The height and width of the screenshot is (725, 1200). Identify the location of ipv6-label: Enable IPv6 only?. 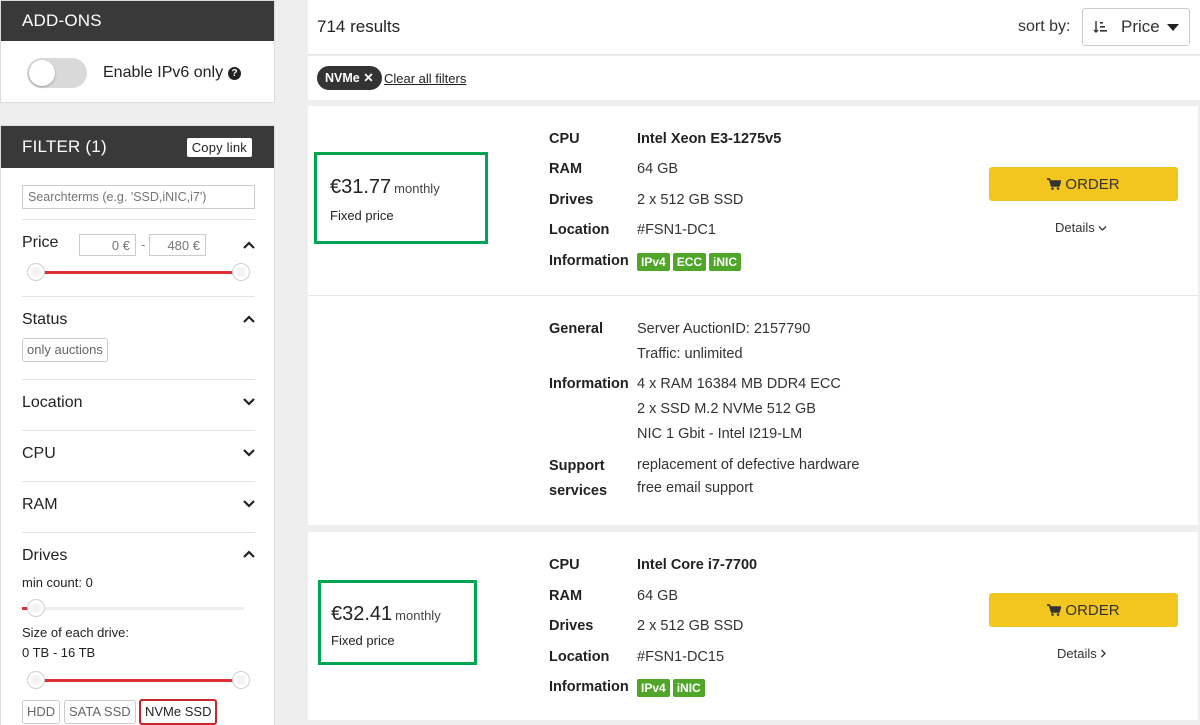
(172, 73).